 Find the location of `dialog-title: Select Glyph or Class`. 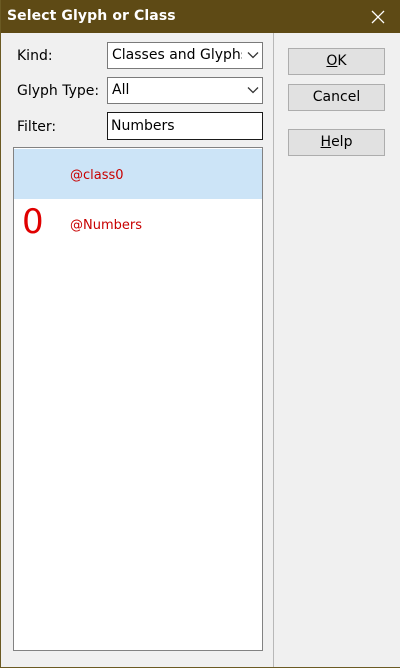

dialog-title: Select Glyph or Class is located at coordinates (91, 16).